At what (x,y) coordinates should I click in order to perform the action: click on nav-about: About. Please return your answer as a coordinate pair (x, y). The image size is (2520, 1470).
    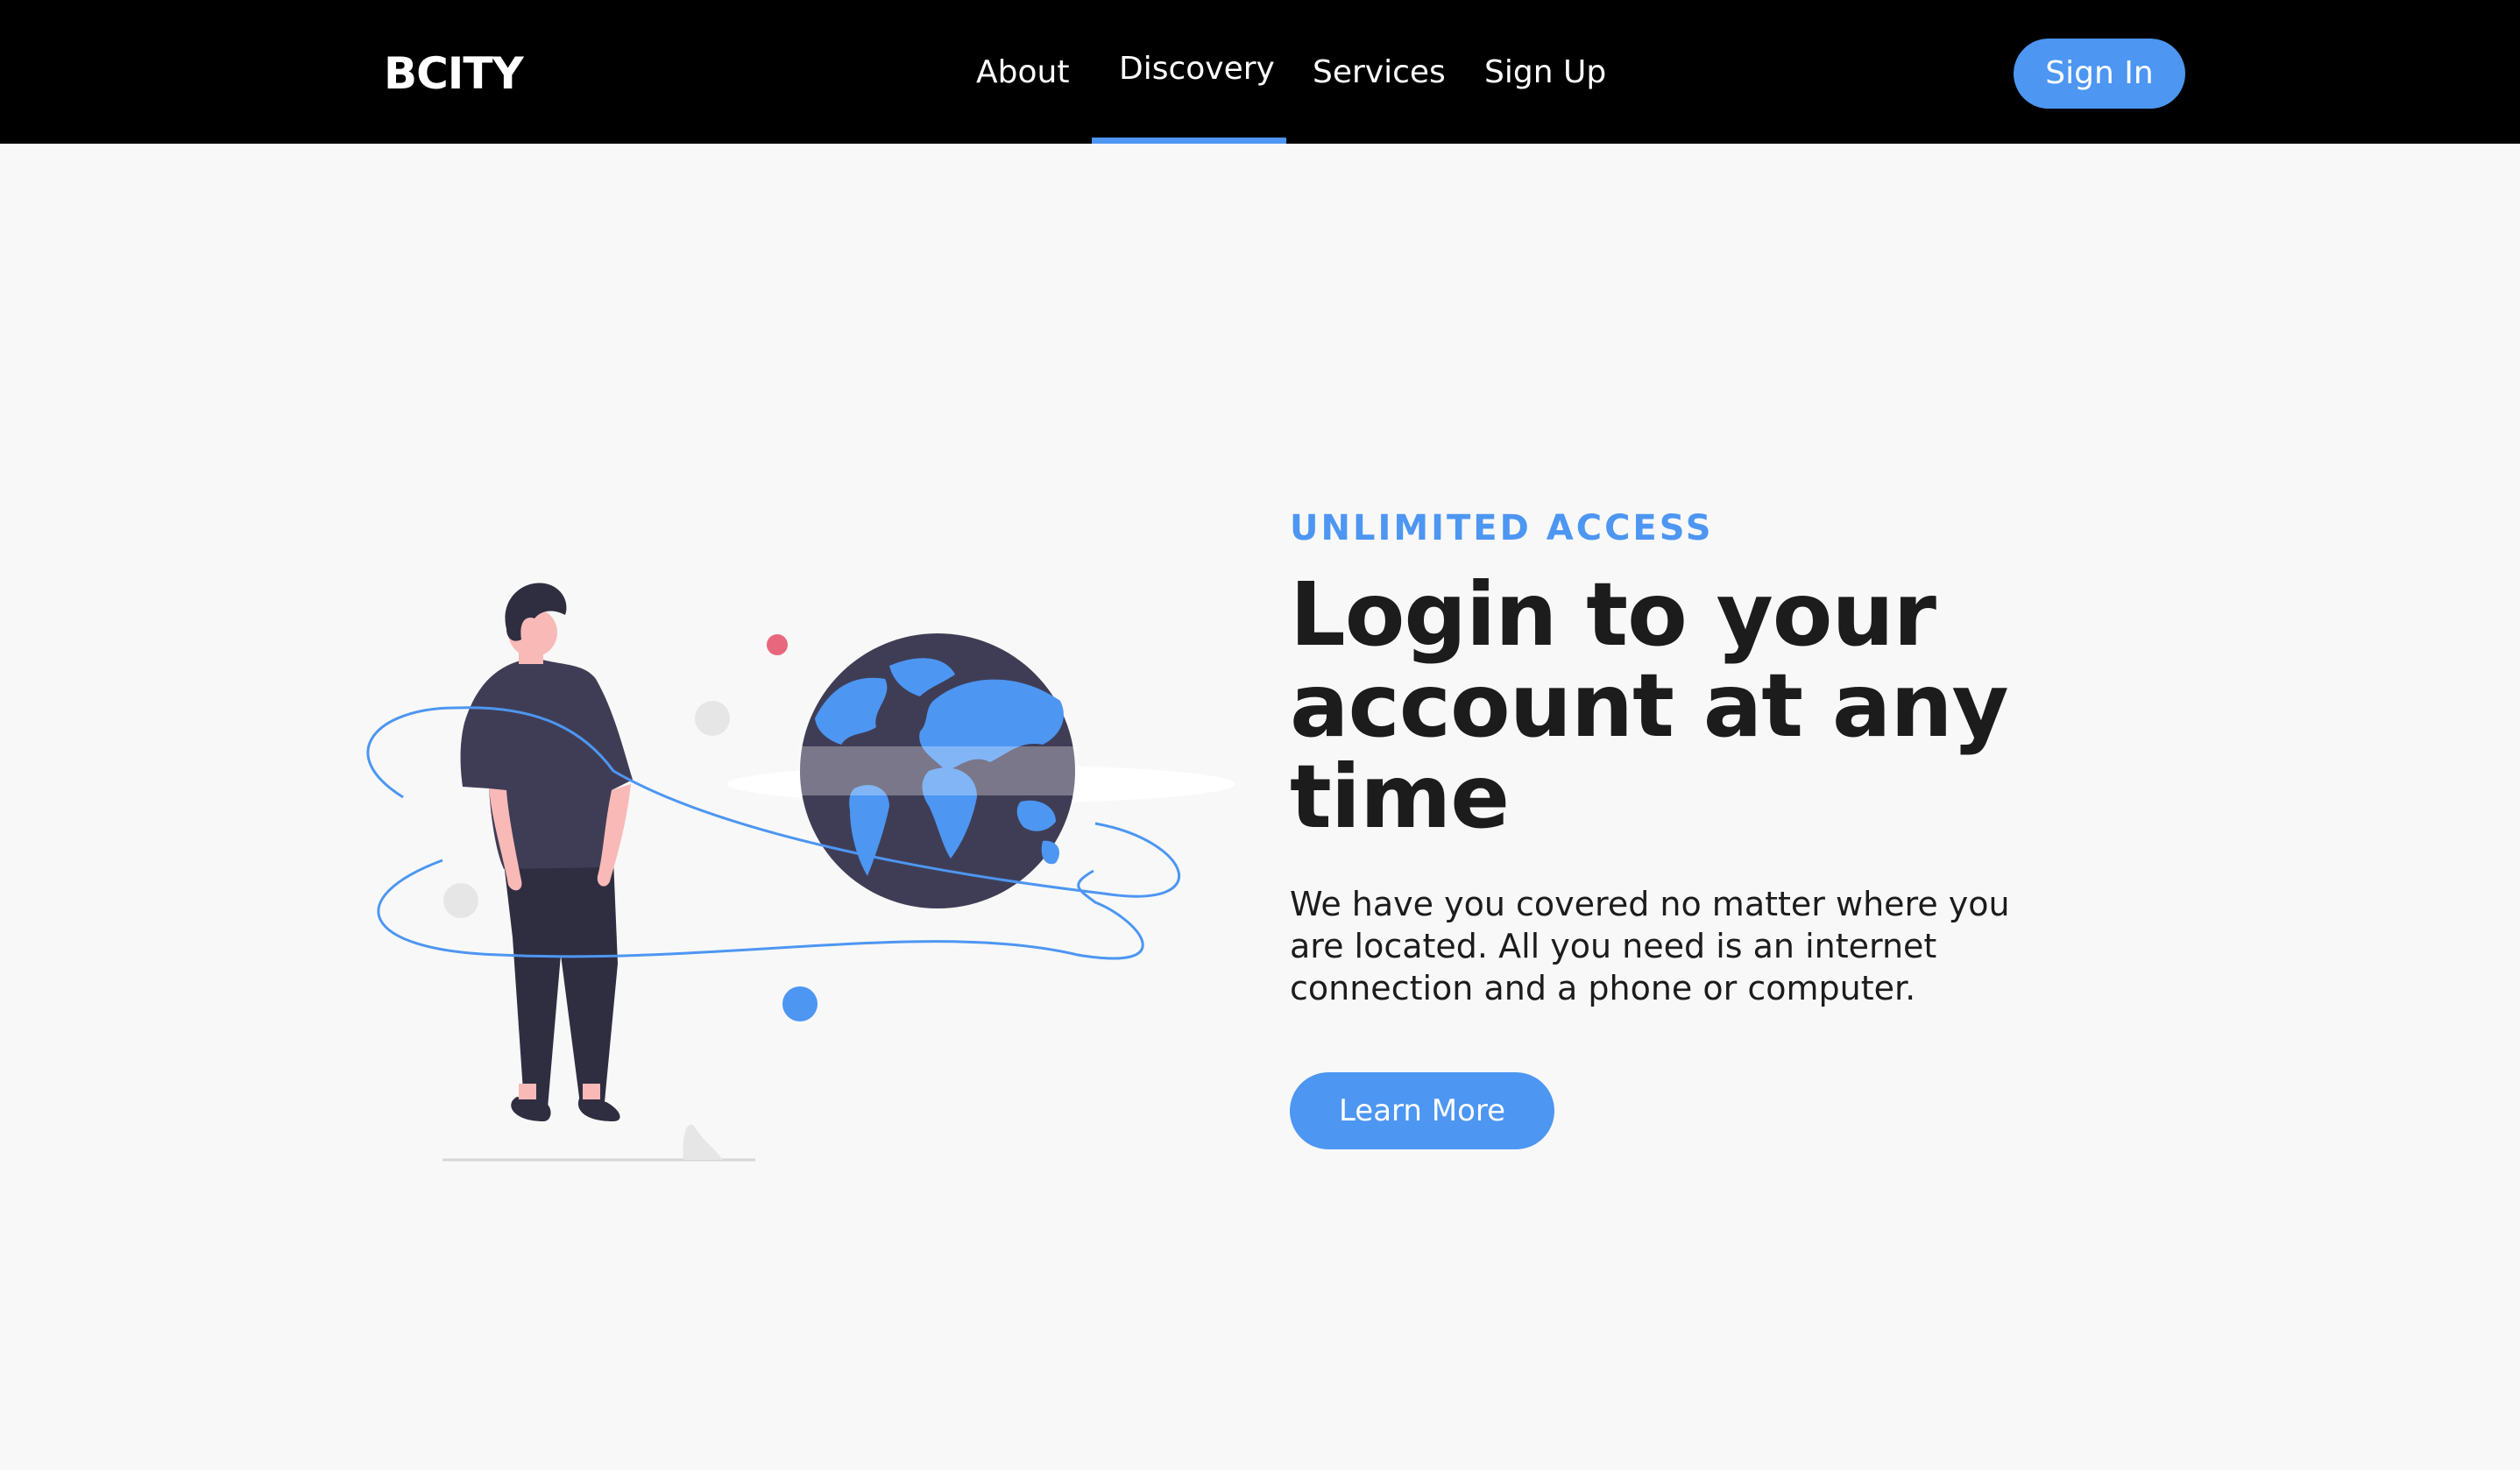
    Looking at the image, I should click on (1022, 73).